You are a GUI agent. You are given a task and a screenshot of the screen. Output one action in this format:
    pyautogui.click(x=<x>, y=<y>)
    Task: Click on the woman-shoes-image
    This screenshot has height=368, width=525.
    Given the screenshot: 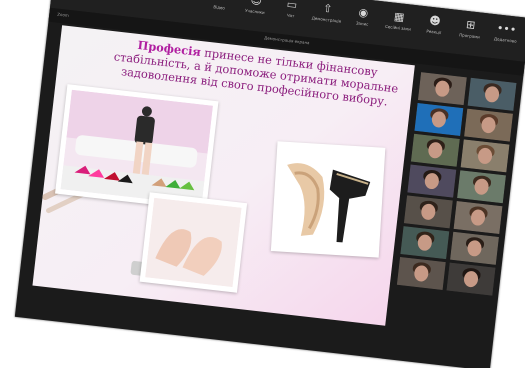 What is the action you would take?
    pyautogui.click(x=136, y=147)
    